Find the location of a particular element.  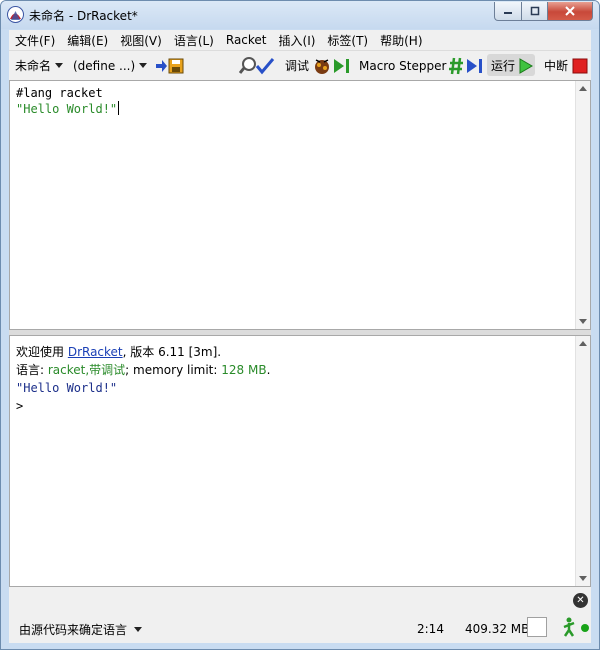

break-button: 中断 is located at coordinates (566, 65).